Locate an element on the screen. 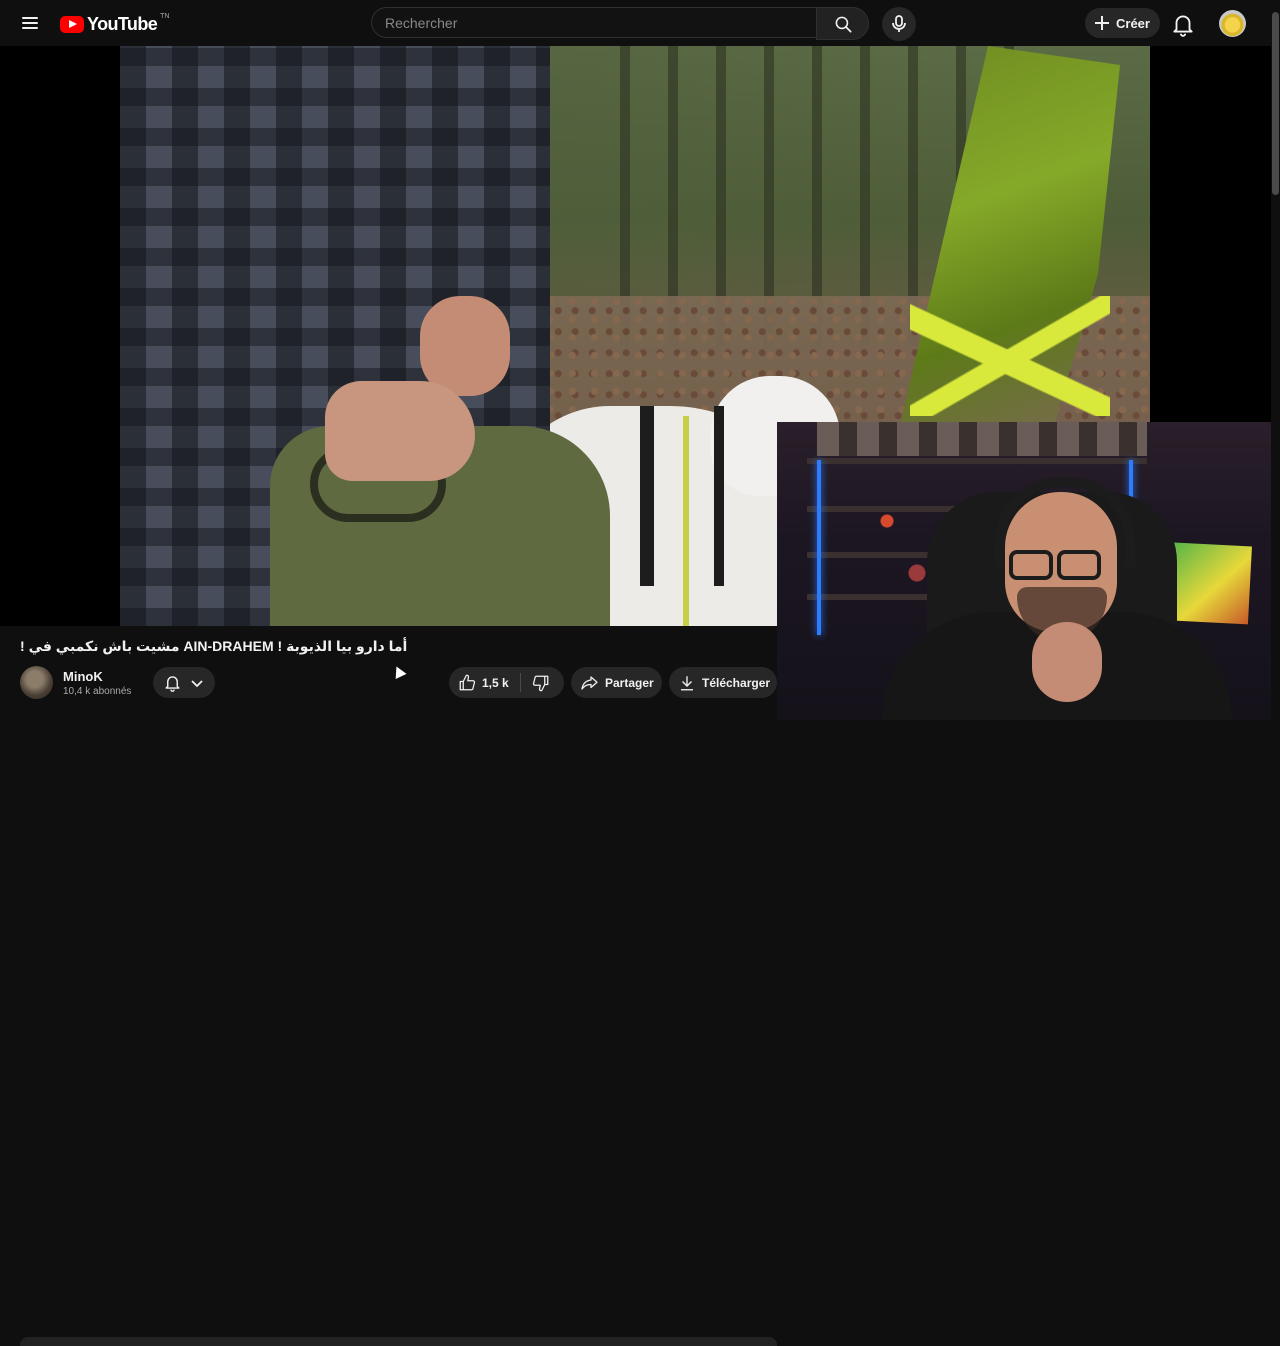 Image resolution: width=1280 pixels, height=1346 pixels. subscriber-count: 10,4 k abonnés is located at coordinates (97, 691).